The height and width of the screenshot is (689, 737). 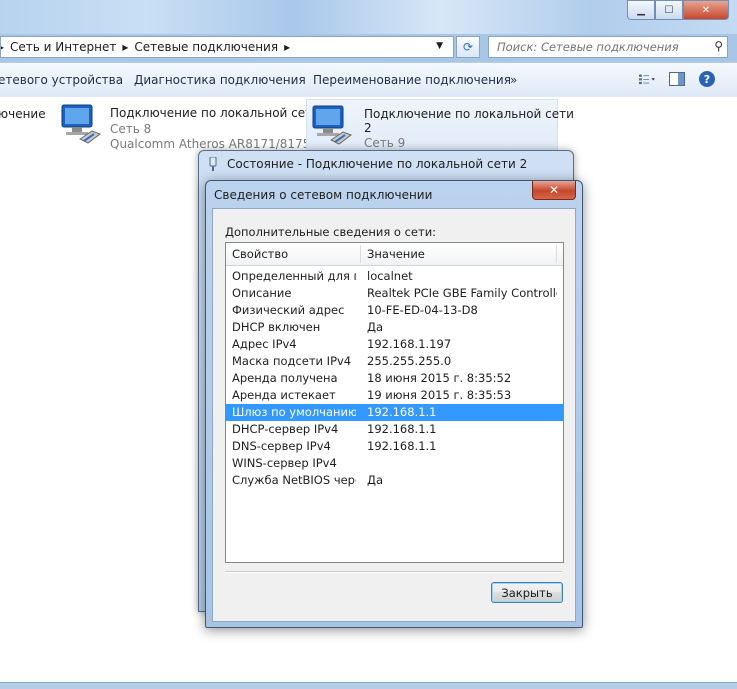 I want to click on table-row: Аренда истекает 19 июня 2015 г. 8:35:53, so click(x=394, y=395).